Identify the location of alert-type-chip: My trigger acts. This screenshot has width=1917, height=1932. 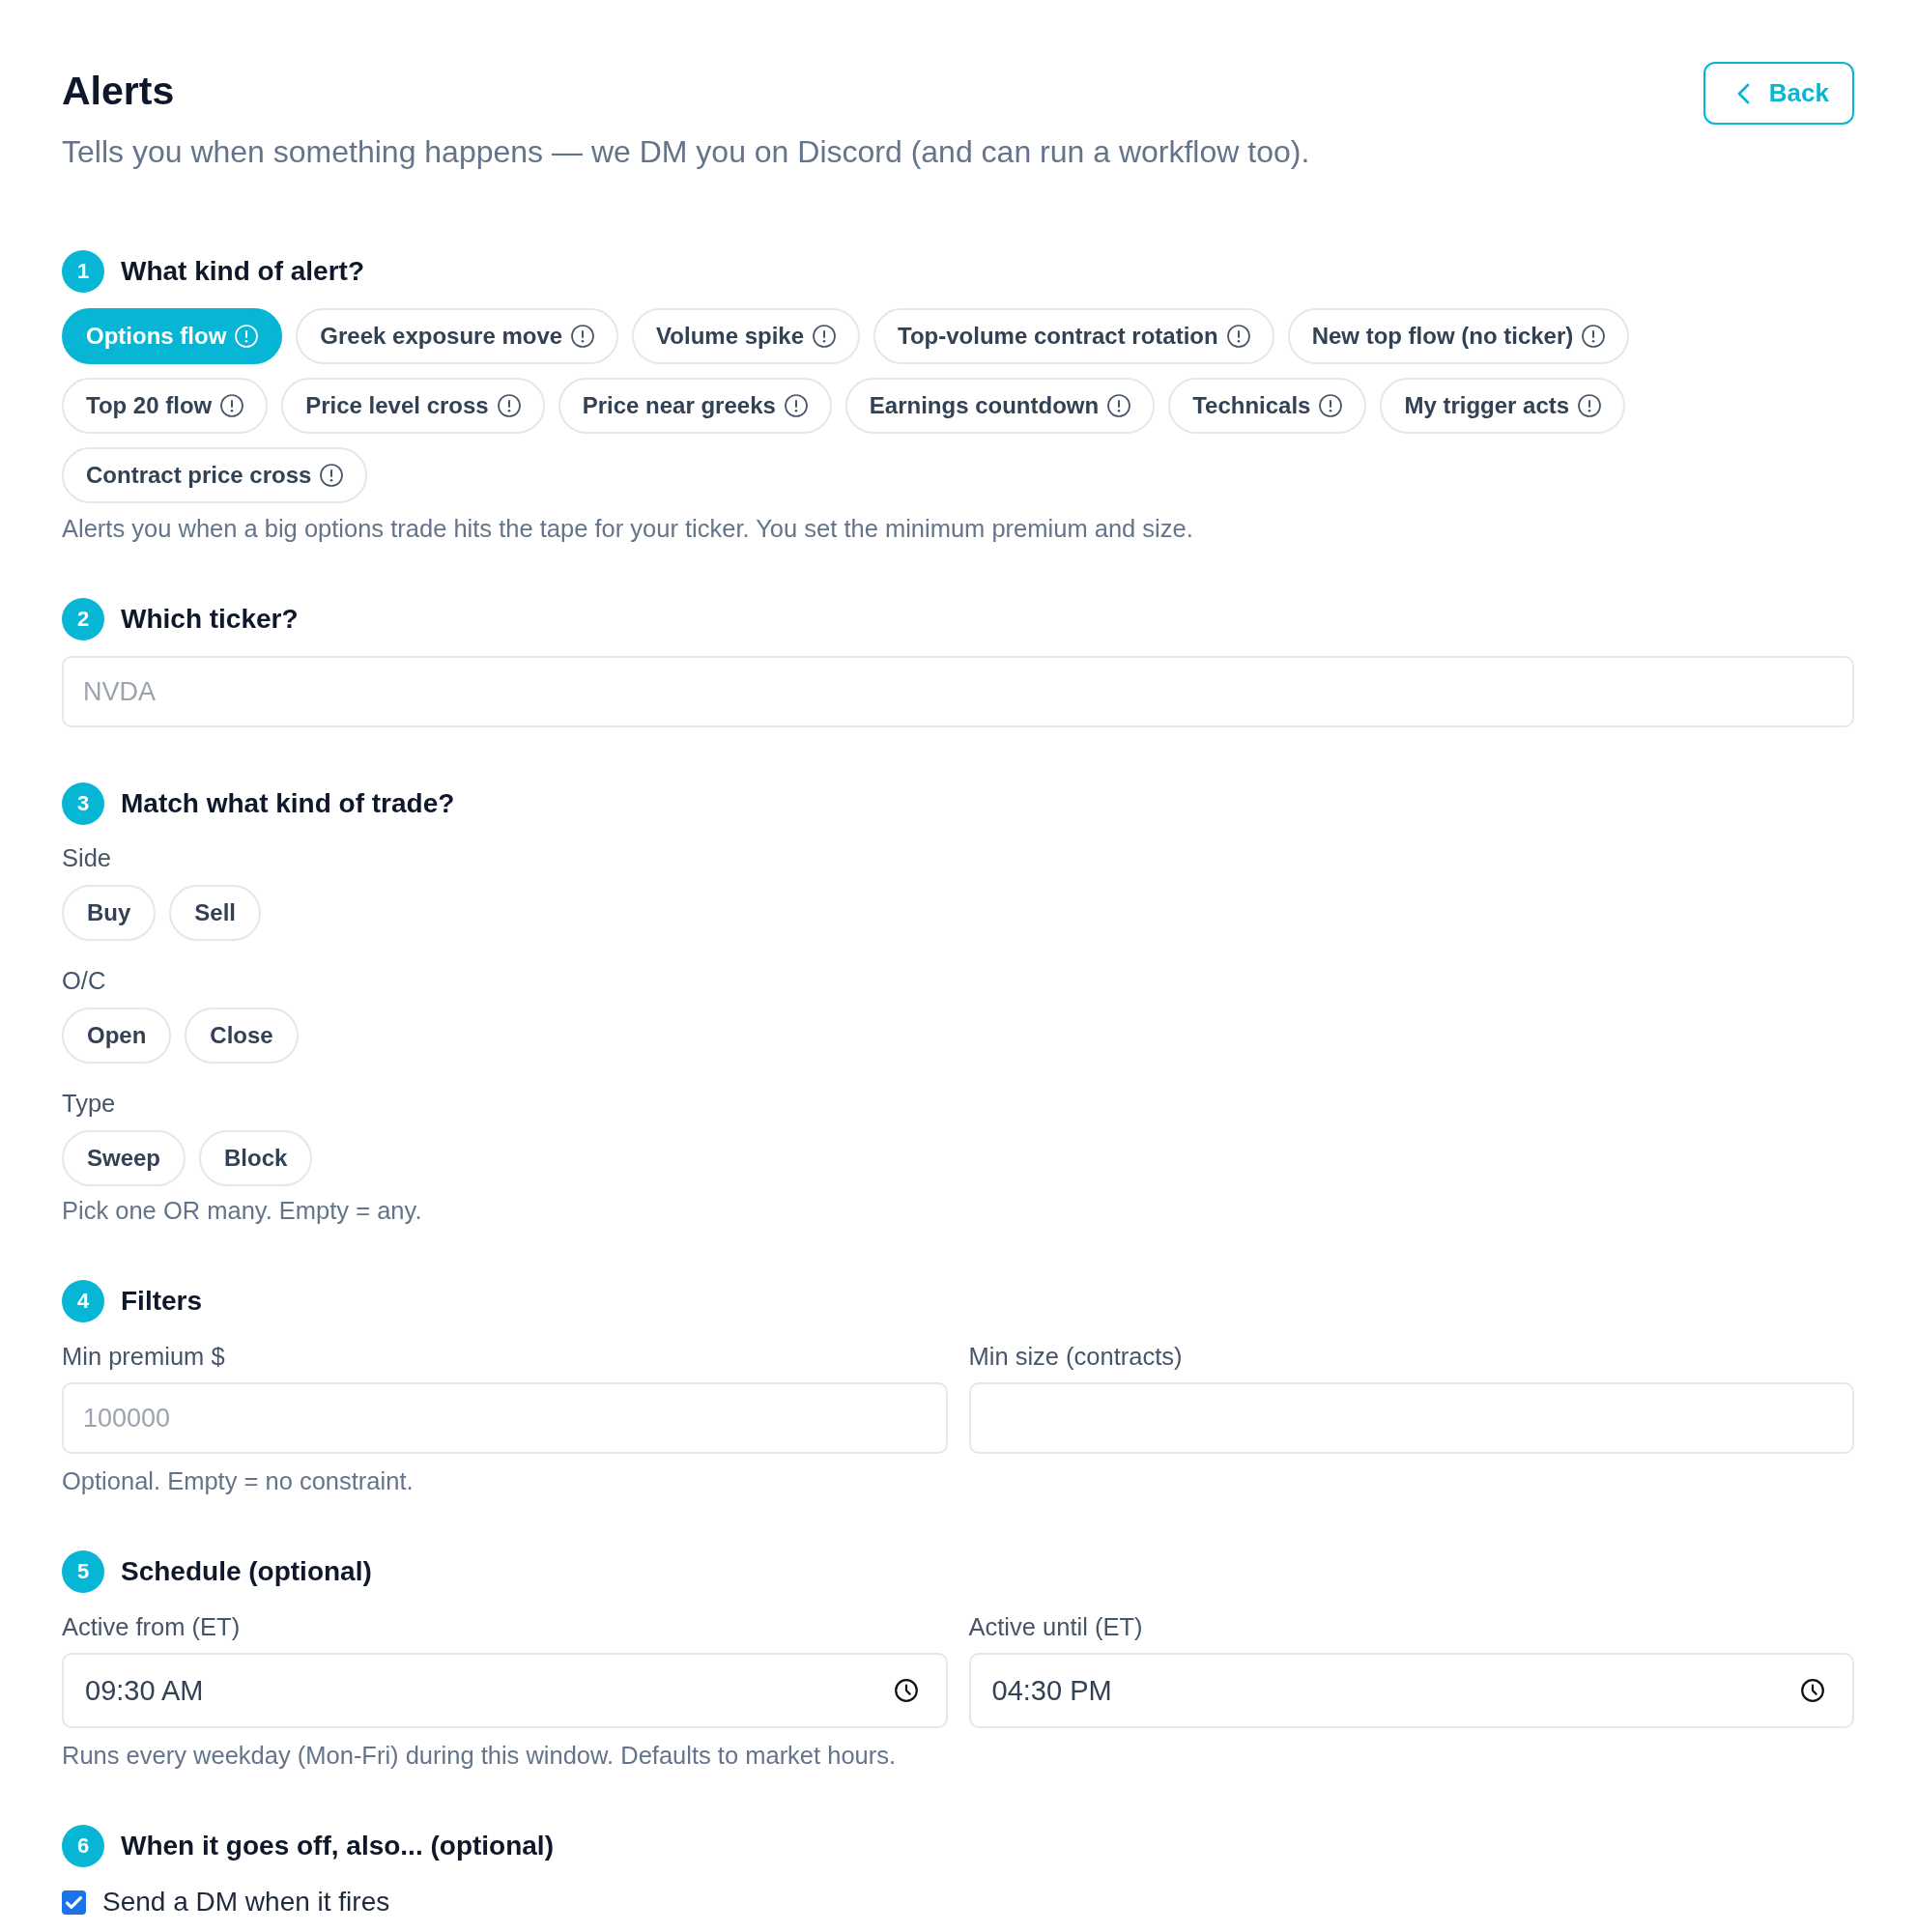
(1503, 406).